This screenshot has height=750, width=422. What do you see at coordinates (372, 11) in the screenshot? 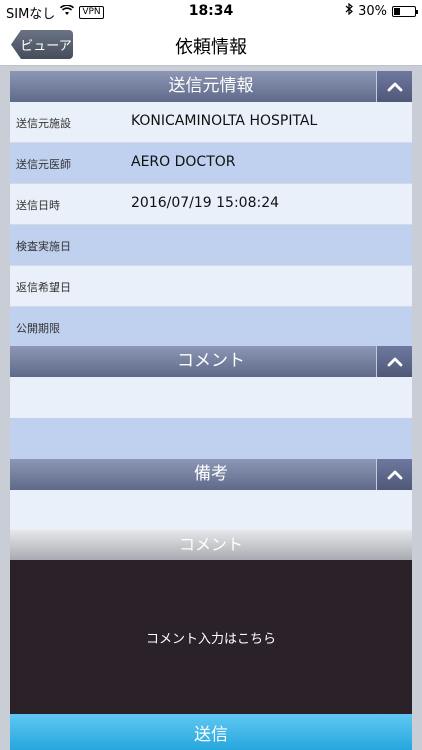
I see `battery-percent: 30%` at bounding box center [372, 11].